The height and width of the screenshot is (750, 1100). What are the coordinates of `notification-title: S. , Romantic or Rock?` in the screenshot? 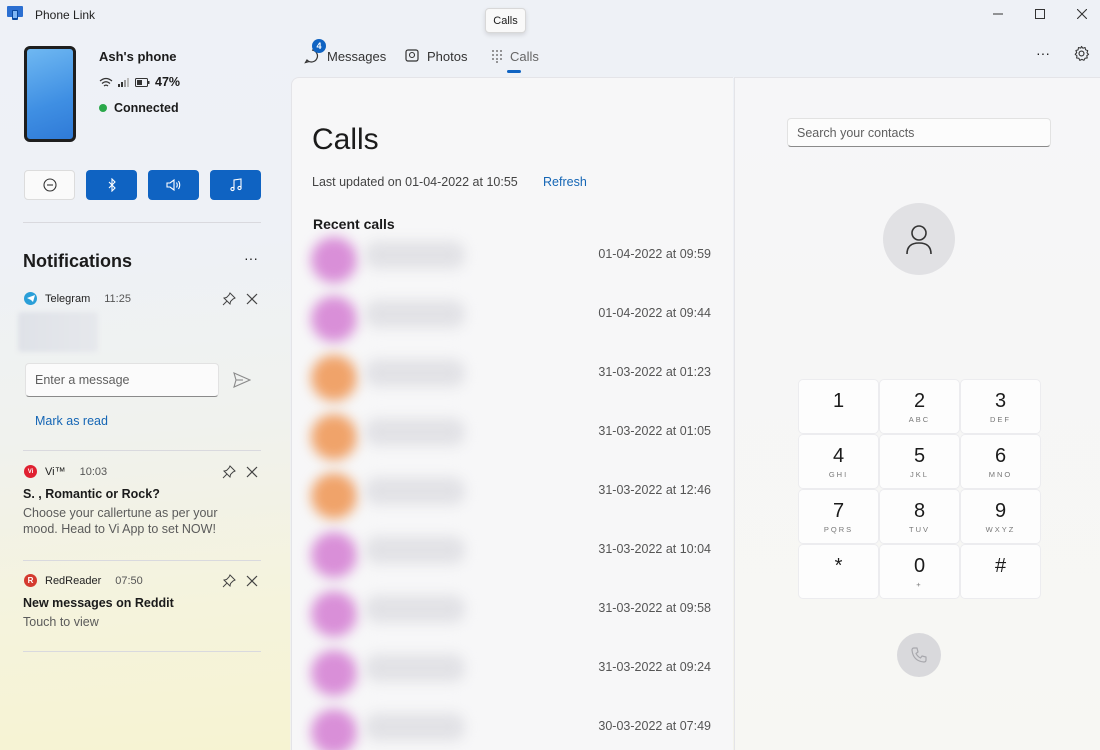 It's located at (91, 494).